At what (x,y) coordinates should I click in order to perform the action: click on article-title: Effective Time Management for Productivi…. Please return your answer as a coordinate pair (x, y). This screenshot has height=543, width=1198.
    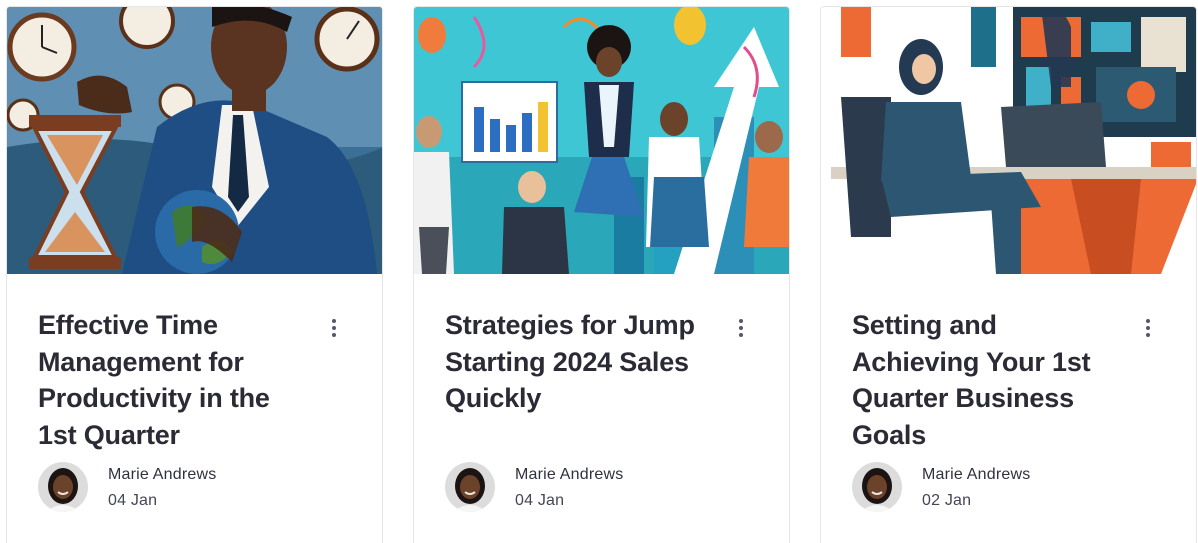
    Looking at the image, I should click on (173, 380).